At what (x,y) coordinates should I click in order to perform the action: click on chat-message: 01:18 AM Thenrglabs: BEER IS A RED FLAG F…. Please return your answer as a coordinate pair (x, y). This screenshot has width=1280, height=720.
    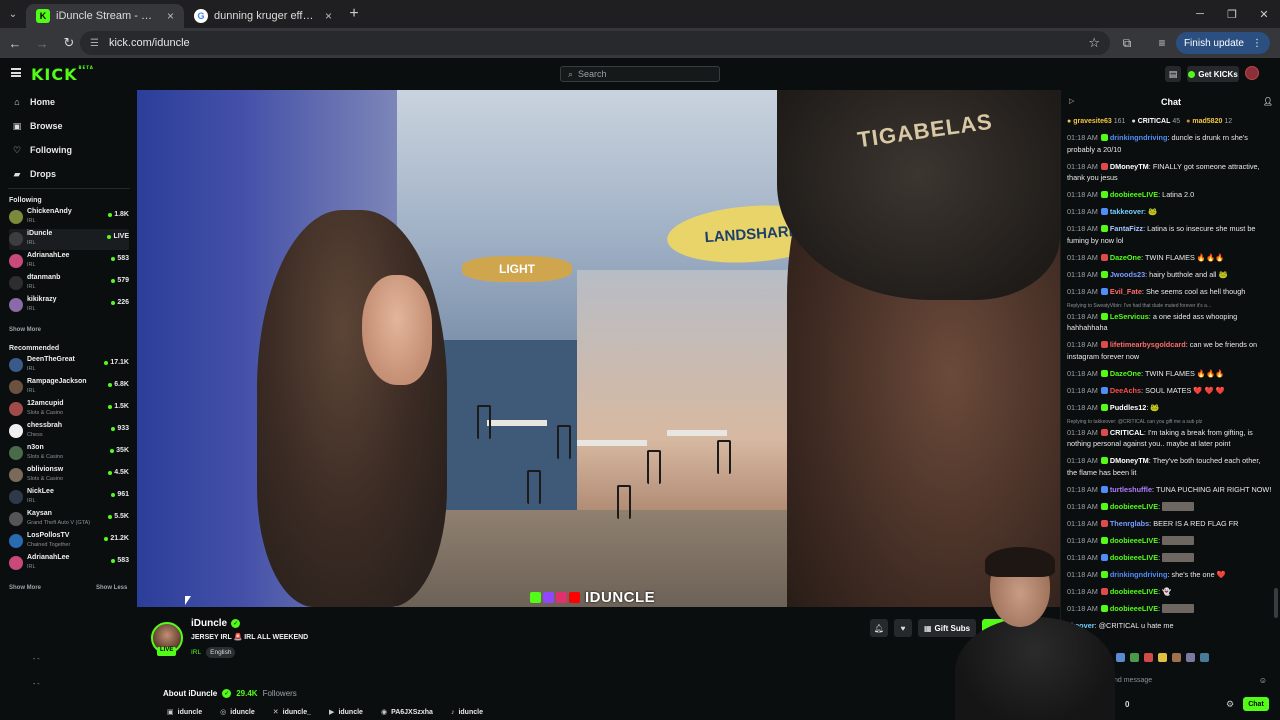
    Looking at the image, I should click on (1169, 524).